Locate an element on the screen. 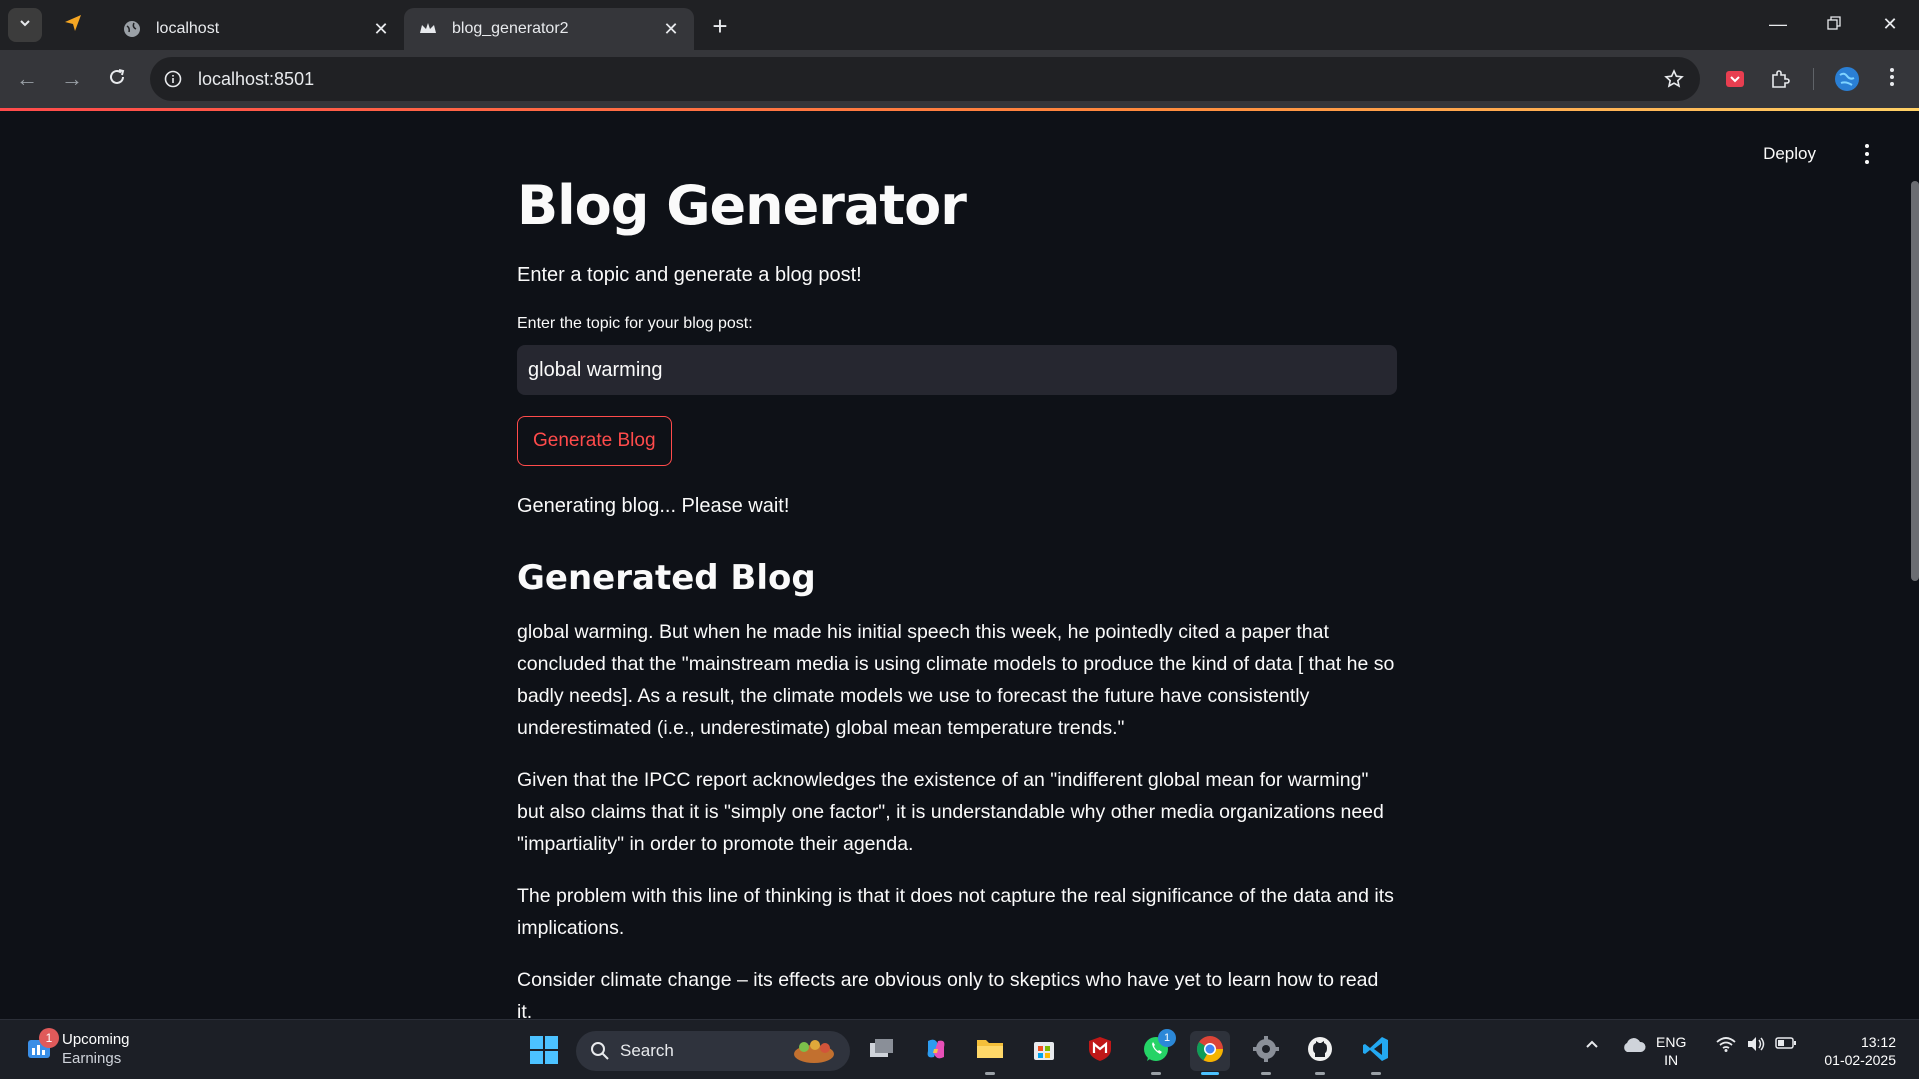 The image size is (1919, 1079). start-button is located at coordinates (544, 1050).